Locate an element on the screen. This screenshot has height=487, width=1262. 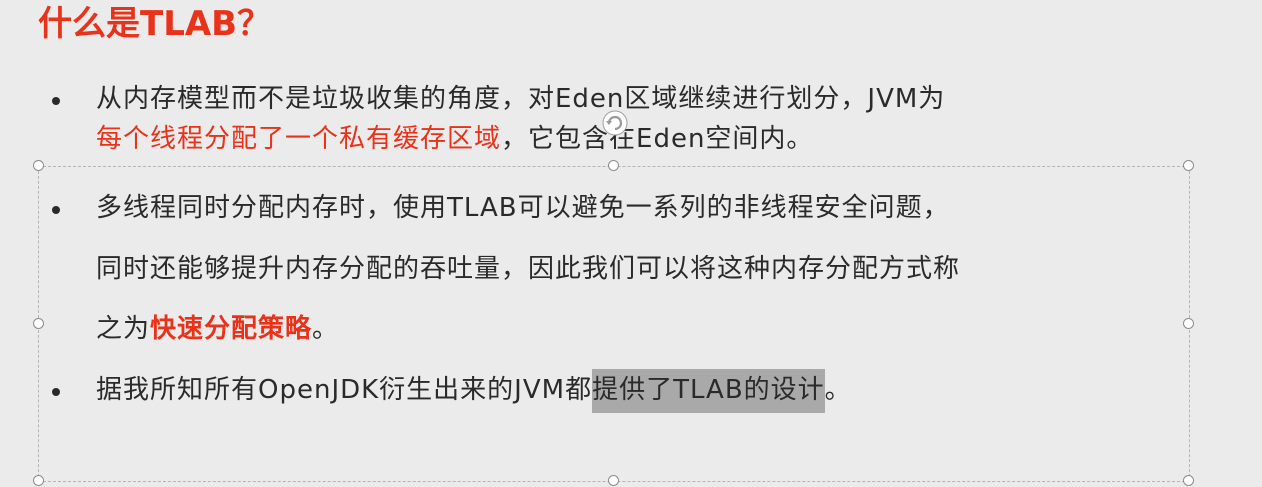
bullet-1-line-2: 每个线程分配了一个私有缓存区域，它包含在Eden空间内。 is located at coordinates (454, 139).